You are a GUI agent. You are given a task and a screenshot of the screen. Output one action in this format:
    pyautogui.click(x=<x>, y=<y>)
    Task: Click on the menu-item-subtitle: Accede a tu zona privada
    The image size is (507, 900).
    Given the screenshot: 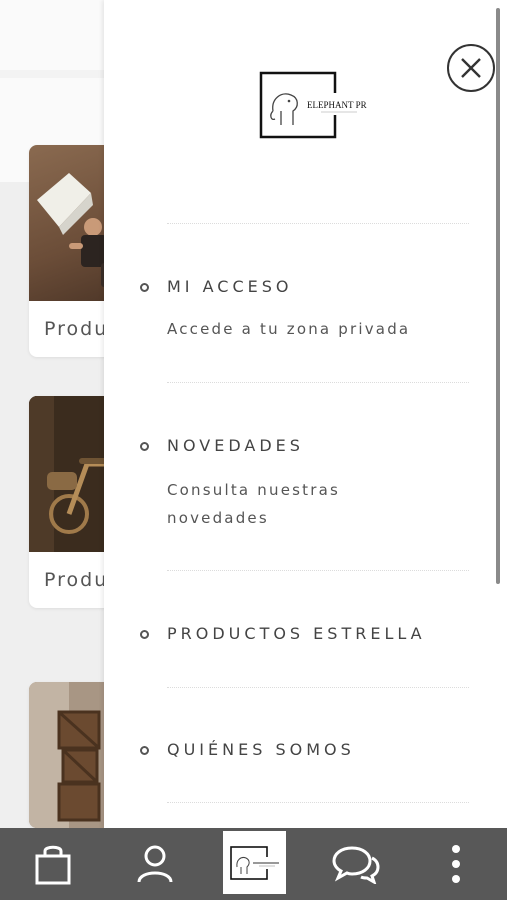 What is the action you would take?
    pyautogui.click(x=289, y=329)
    